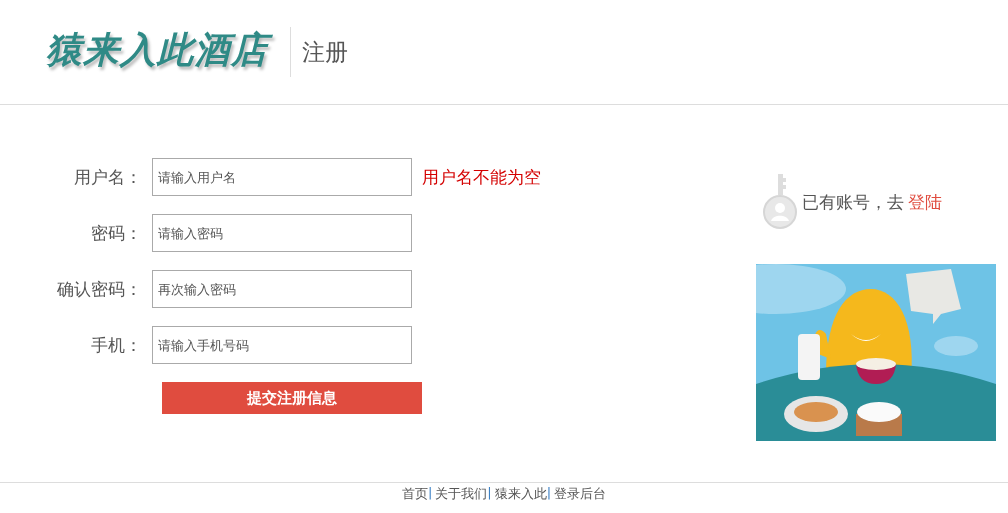 This screenshot has height=513, width=1008. I want to click on login-link: 登陆, so click(925, 202).